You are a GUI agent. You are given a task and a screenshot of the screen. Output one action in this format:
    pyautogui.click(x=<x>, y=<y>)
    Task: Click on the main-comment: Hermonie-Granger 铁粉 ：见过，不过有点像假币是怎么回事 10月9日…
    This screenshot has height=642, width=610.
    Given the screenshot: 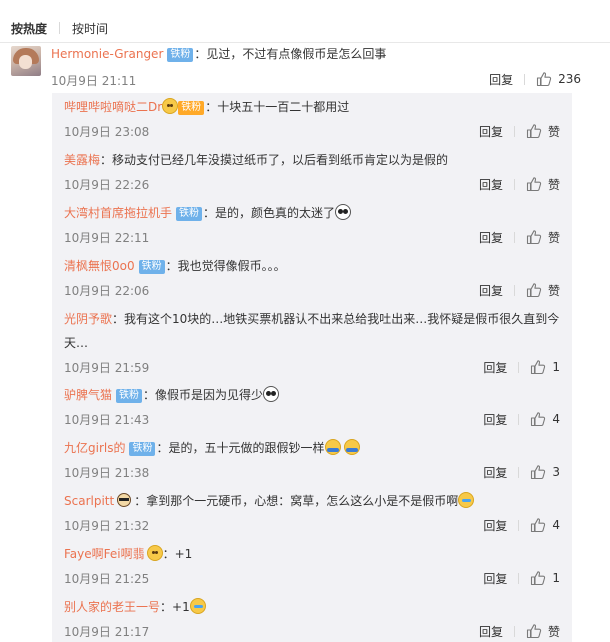 What is the action you would take?
    pyautogui.click(x=316, y=67)
    